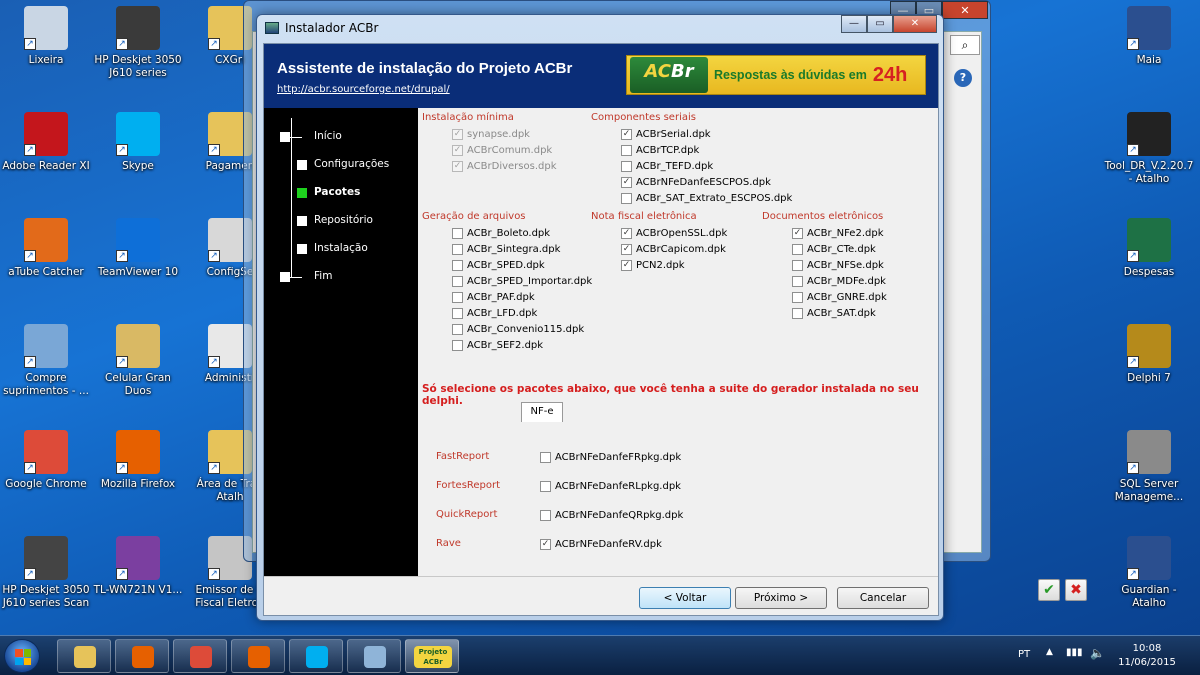 This screenshot has width=1200, height=675. What do you see at coordinates (890, 74) in the screenshot?
I see `banner-24h: 24h` at bounding box center [890, 74].